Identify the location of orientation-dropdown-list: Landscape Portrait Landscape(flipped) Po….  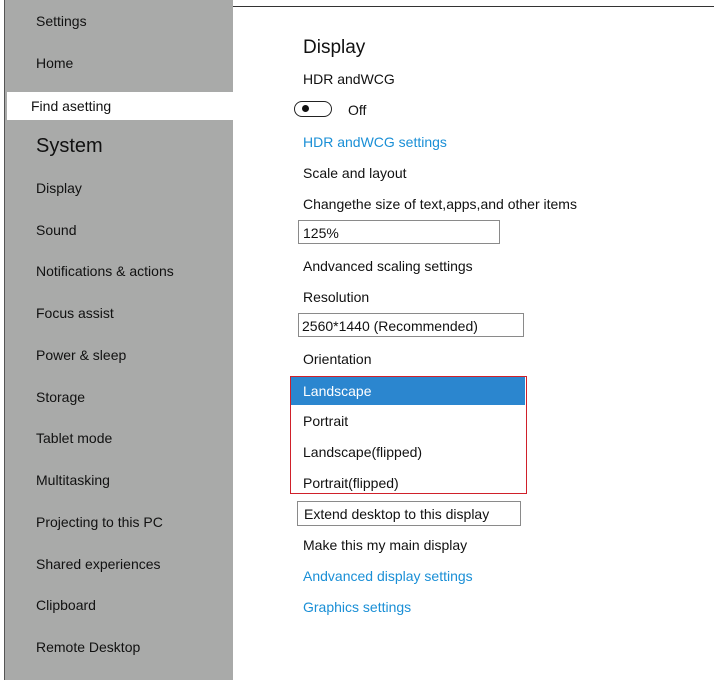
(408, 435).